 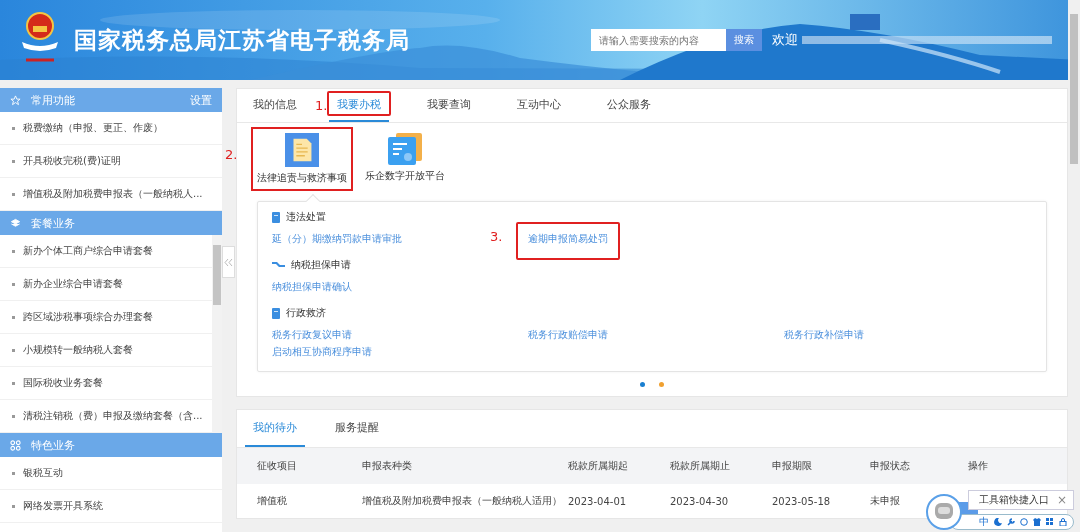 I want to click on wrench-icon, so click(x=1011, y=522).